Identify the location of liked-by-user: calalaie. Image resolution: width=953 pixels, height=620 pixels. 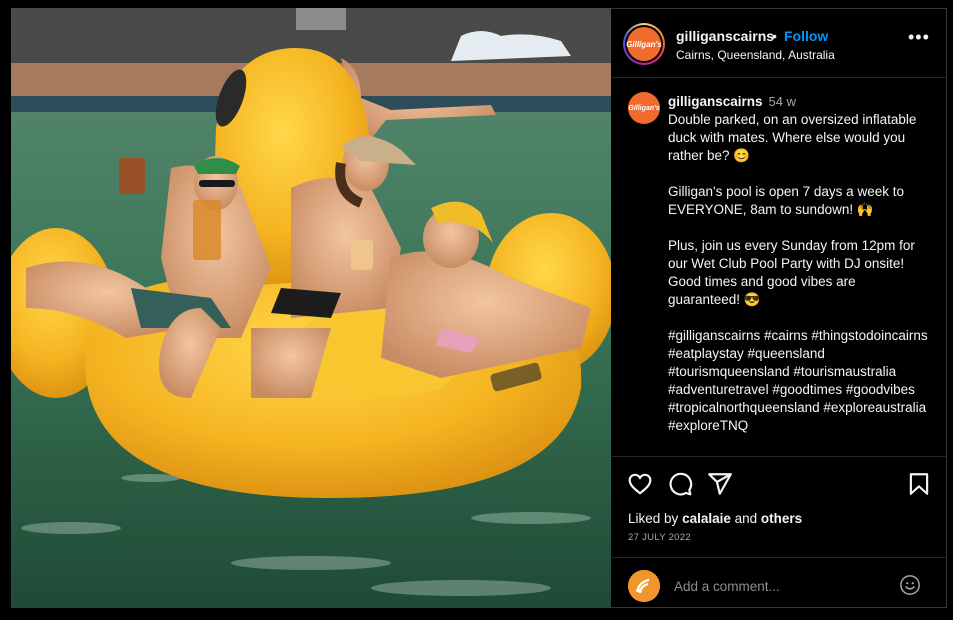
(706, 518).